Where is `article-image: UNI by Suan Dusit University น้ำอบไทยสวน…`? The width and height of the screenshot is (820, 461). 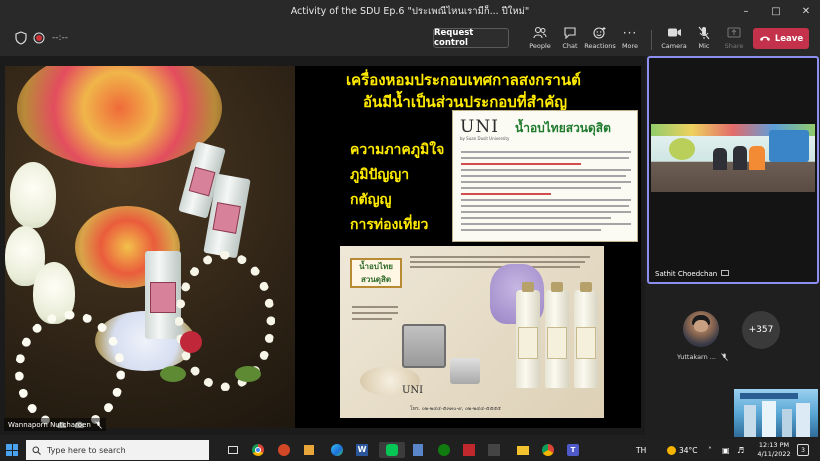
article-image: UNI by Suan Dusit University น้ำอบไทยสวน… is located at coordinates (545, 176).